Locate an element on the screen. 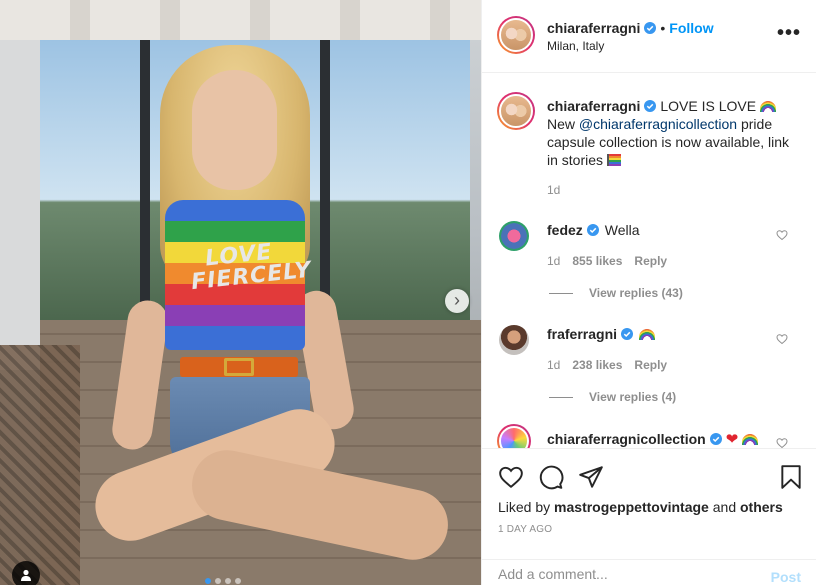  add-comment-bar: Post is located at coordinates (649, 572).